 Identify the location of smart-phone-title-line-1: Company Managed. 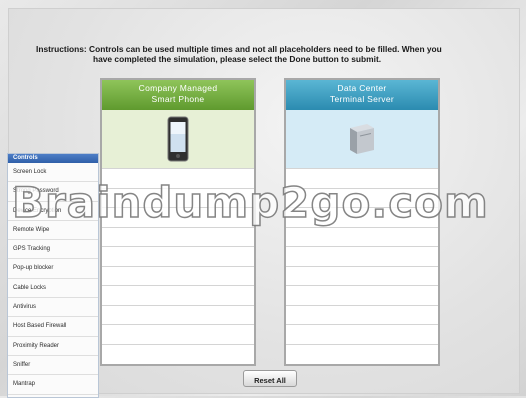
(178, 88).